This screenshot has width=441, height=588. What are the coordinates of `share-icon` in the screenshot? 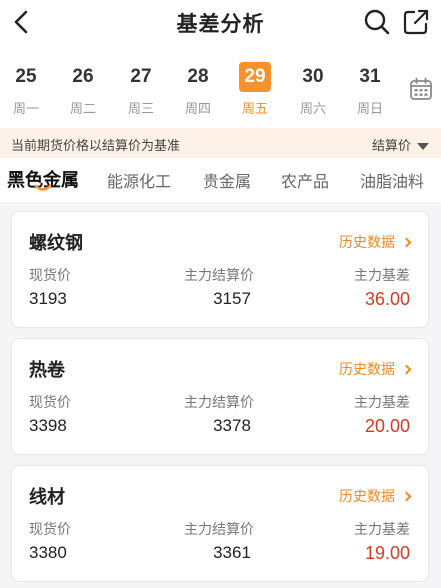 It's located at (416, 22).